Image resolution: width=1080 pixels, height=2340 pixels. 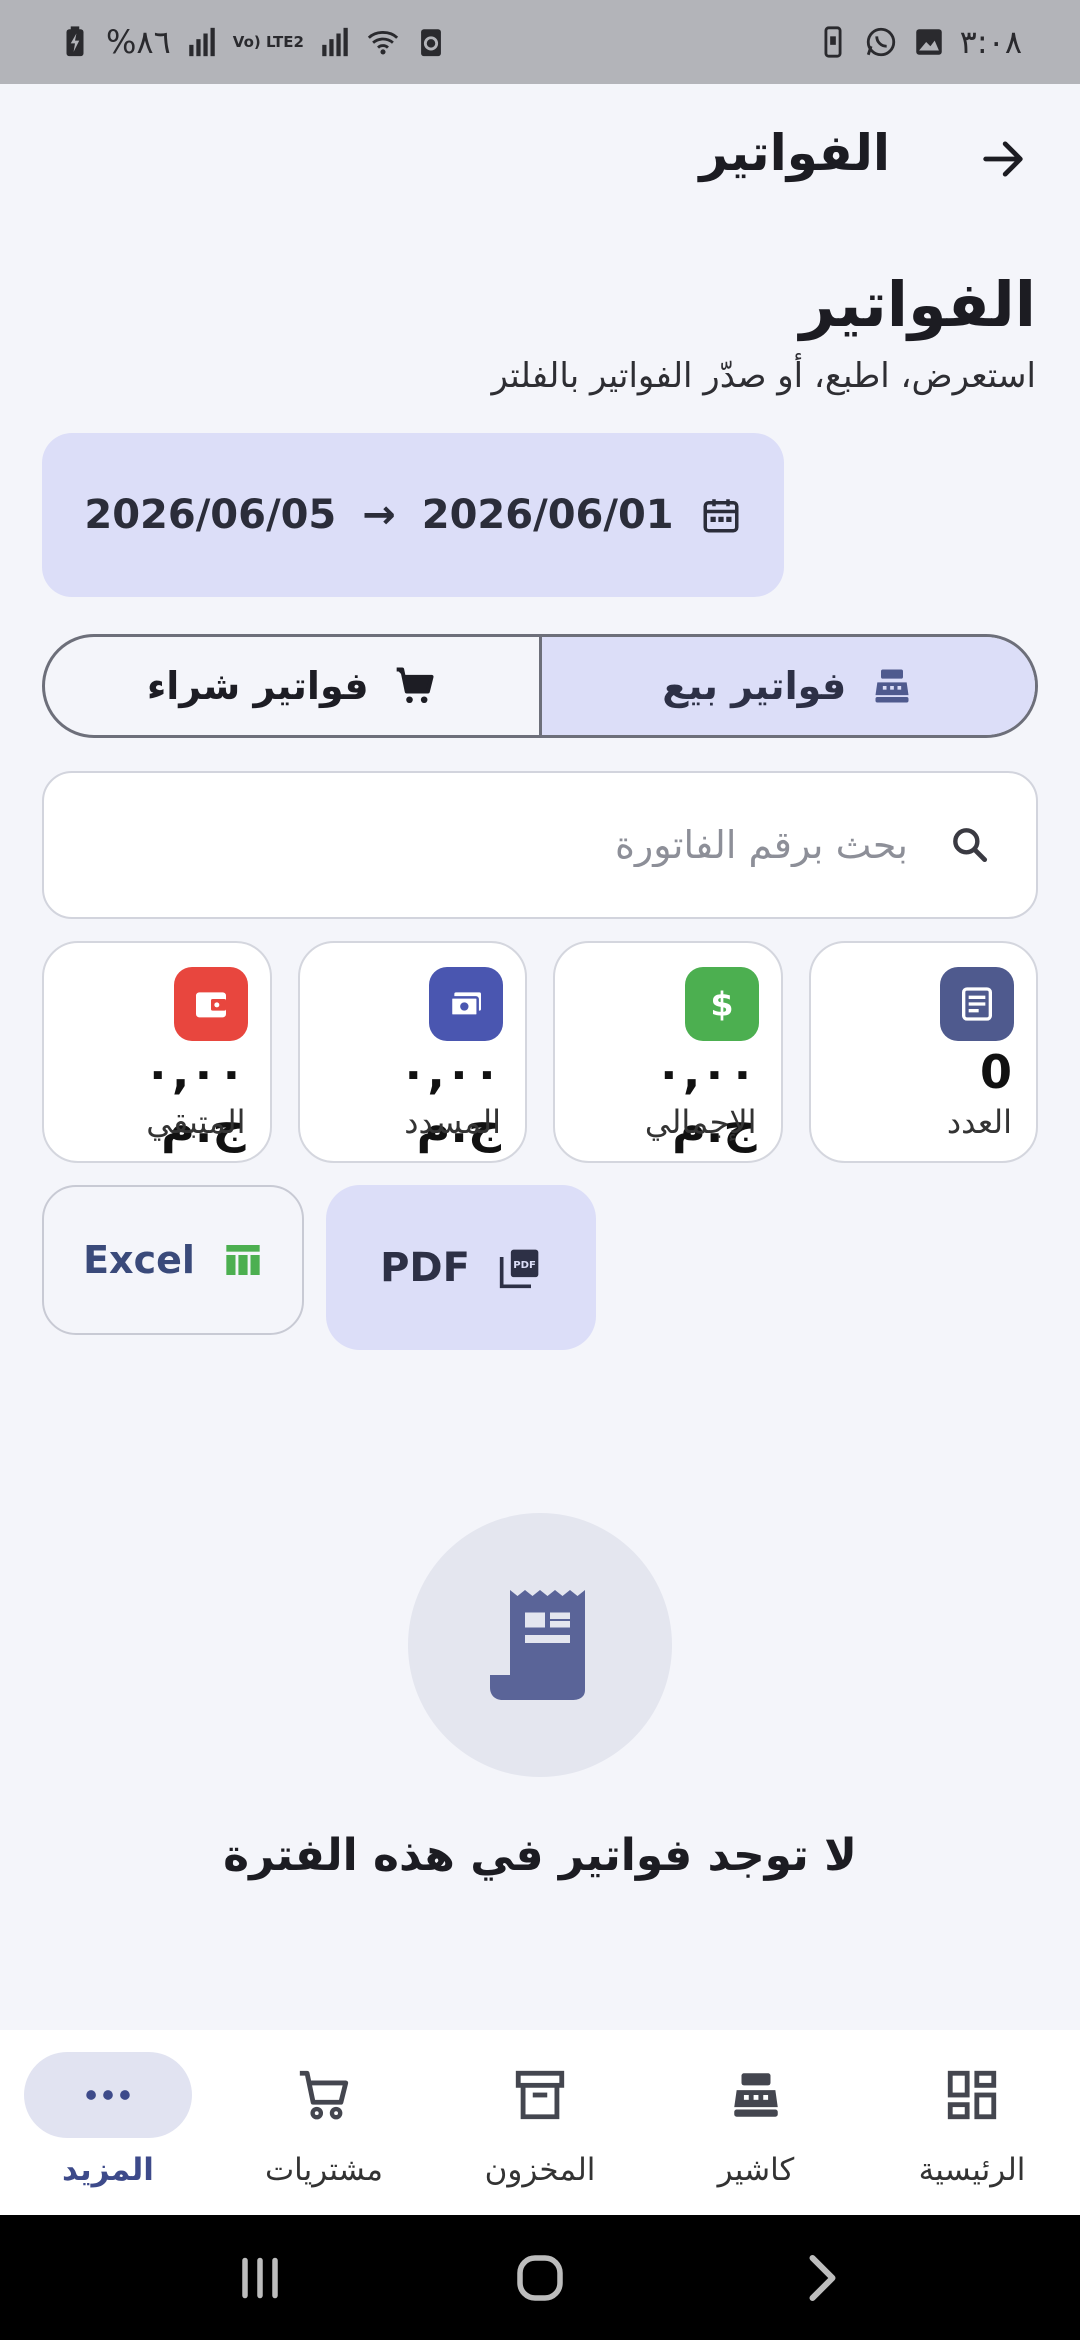 What do you see at coordinates (210, 1004) in the screenshot?
I see `wallet-icon` at bounding box center [210, 1004].